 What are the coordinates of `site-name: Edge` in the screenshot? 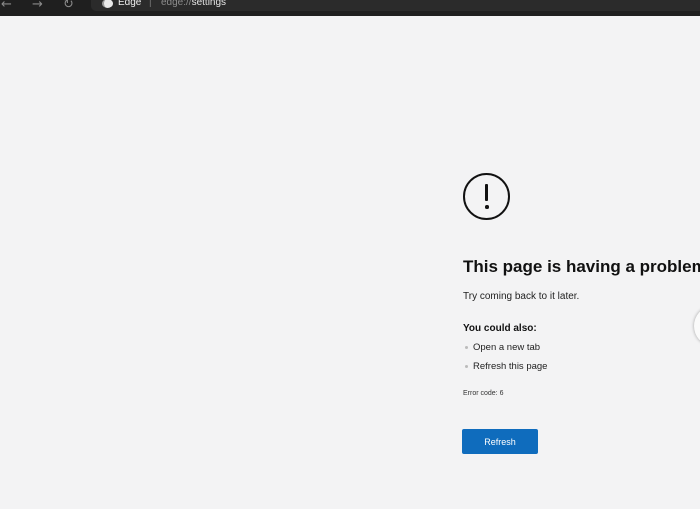 It's located at (130, 4).